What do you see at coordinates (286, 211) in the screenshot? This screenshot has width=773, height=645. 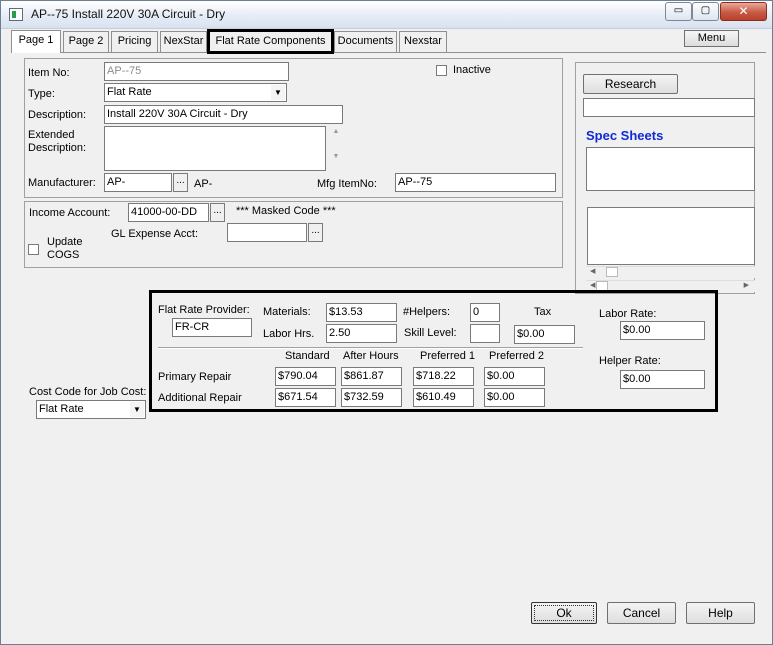 I see `masked-code-text: *** Masked Code ***` at bounding box center [286, 211].